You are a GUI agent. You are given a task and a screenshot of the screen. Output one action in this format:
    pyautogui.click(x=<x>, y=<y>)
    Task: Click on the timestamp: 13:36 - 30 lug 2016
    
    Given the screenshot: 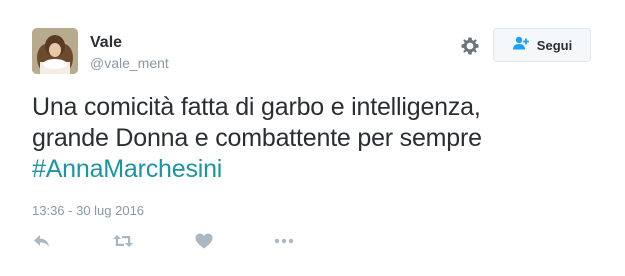 What is the action you would take?
    pyautogui.click(x=88, y=210)
    